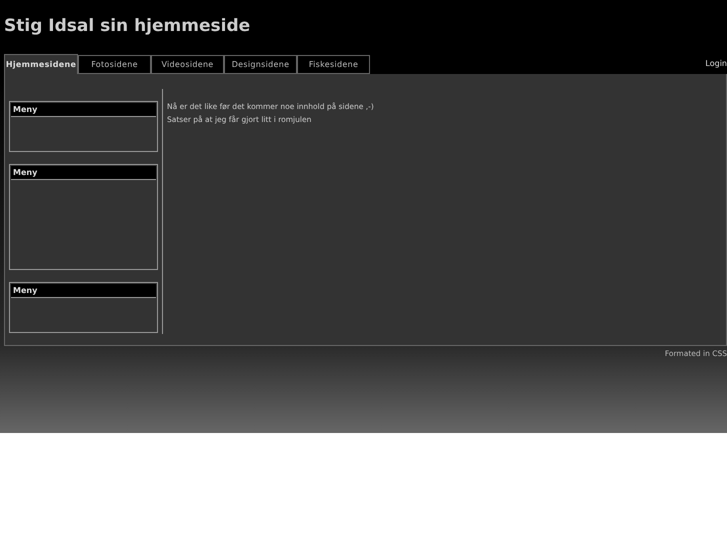 The height and width of the screenshot is (545, 727). Describe the element at coordinates (260, 64) in the screenshot. I see `nav-tab: Designsidene` at that location.